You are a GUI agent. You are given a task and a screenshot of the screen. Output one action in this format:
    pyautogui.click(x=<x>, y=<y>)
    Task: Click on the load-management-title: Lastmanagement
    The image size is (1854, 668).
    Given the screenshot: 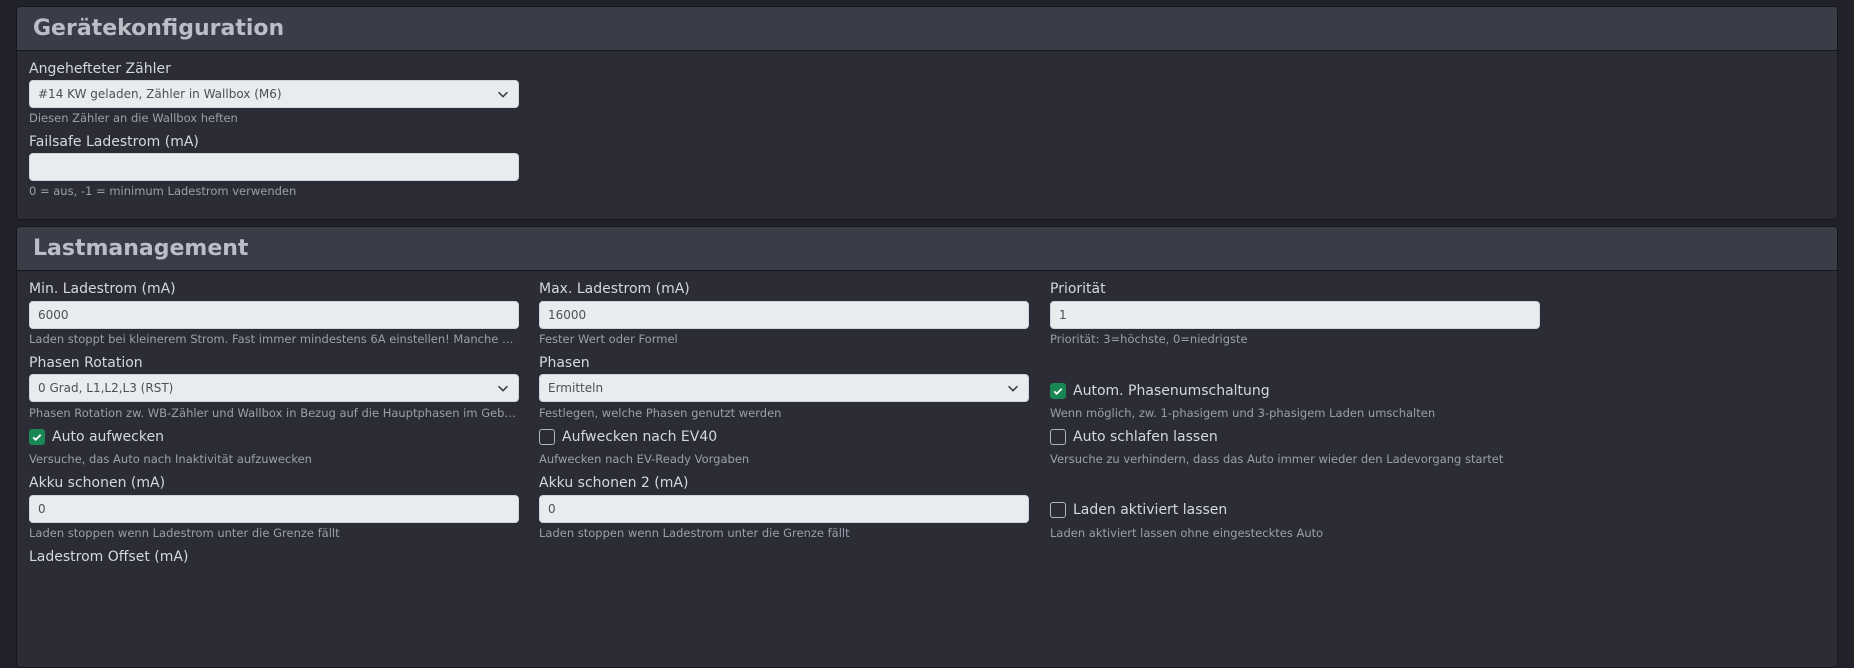 What is the action you would take?
    pyautogui.click(x=141, y=248)
    